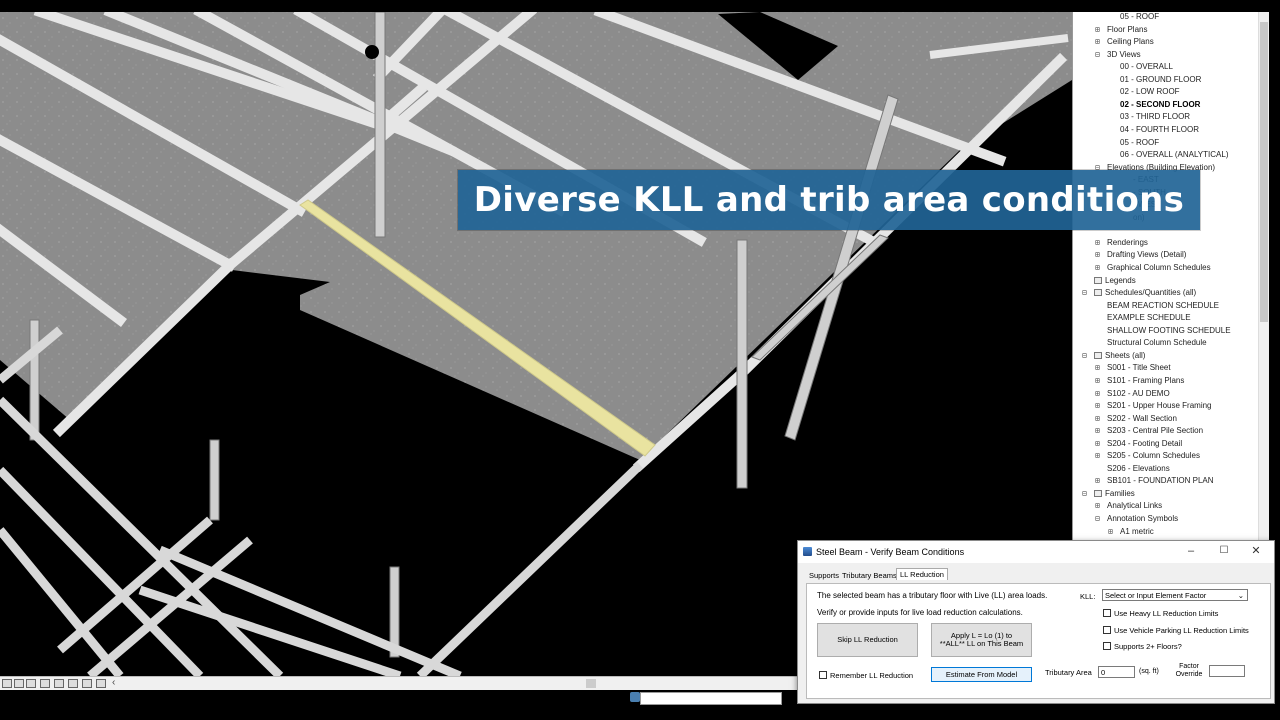 Image resolution: width=1280 pixels, height=720 pixels. I want to click on browser-item: EXAMPLE SCHEDULE, so click(1149, 318).